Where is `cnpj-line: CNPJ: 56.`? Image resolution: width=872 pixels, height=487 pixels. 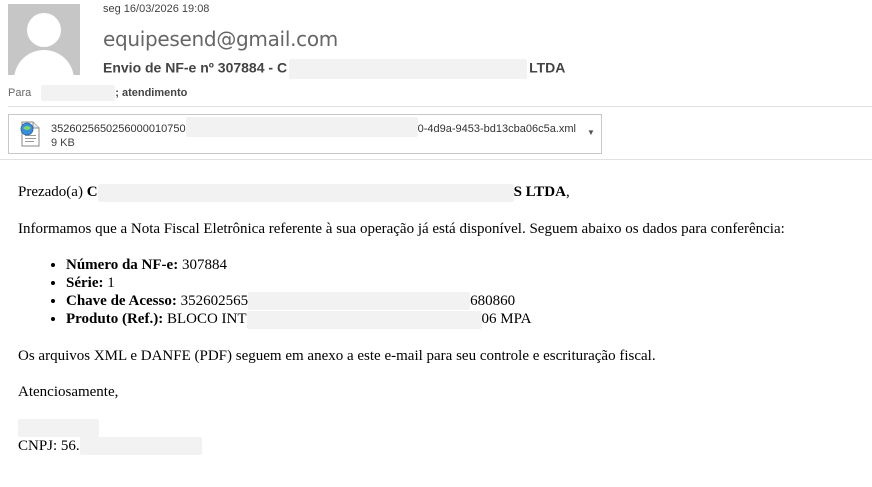
cnpj-line: CNPJ: 56. is located at coordinates (443, 446).